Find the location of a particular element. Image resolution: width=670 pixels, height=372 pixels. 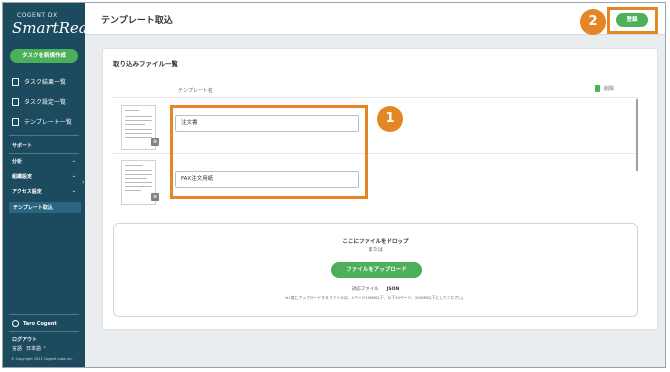

new-task-button: タスクを新規作成 is located at coordinates (44, 56).